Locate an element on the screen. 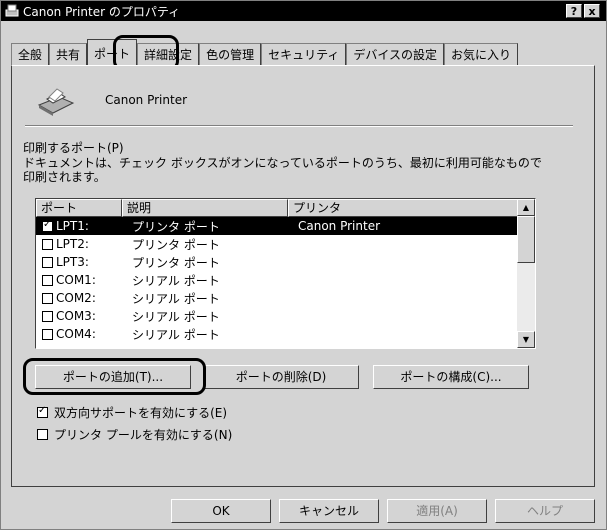 The width and height of the screenshot is (607, 530). port-name: COM3: is located at coordinates (76, 316).